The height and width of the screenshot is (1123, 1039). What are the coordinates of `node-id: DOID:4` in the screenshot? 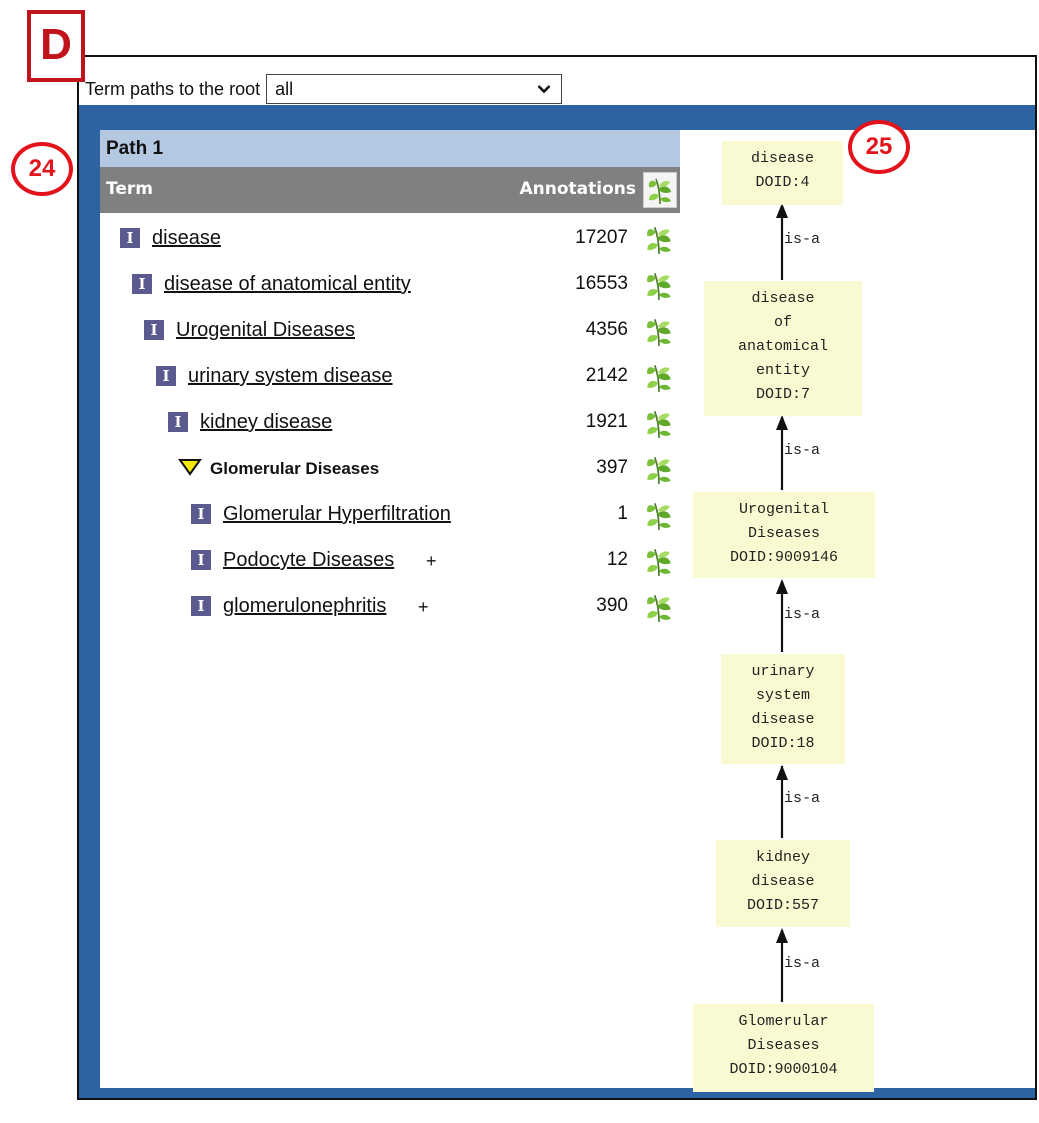 It's located at (782, 182).